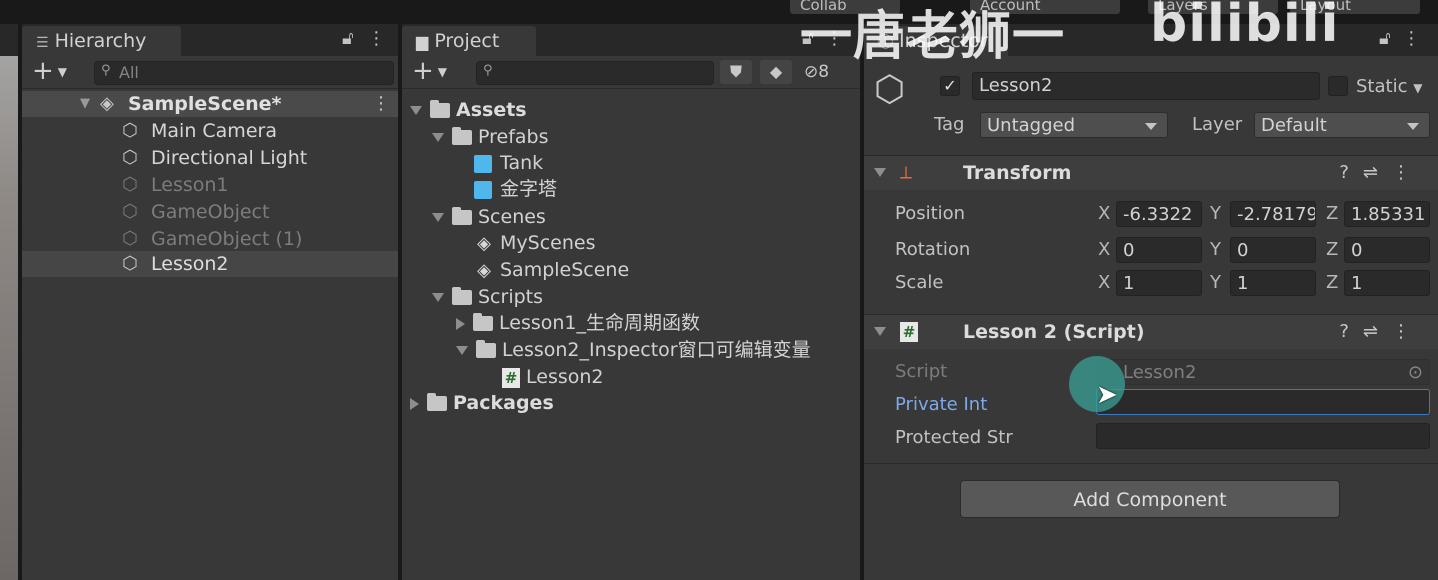 This screenshot has height=580, width=1438. I want to click on add-component-button: Add Component, so click(1150, 499).